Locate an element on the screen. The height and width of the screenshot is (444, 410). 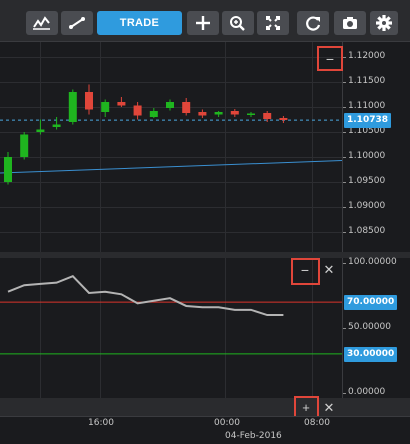
indicators-icon is located at coordinates (41, 23).